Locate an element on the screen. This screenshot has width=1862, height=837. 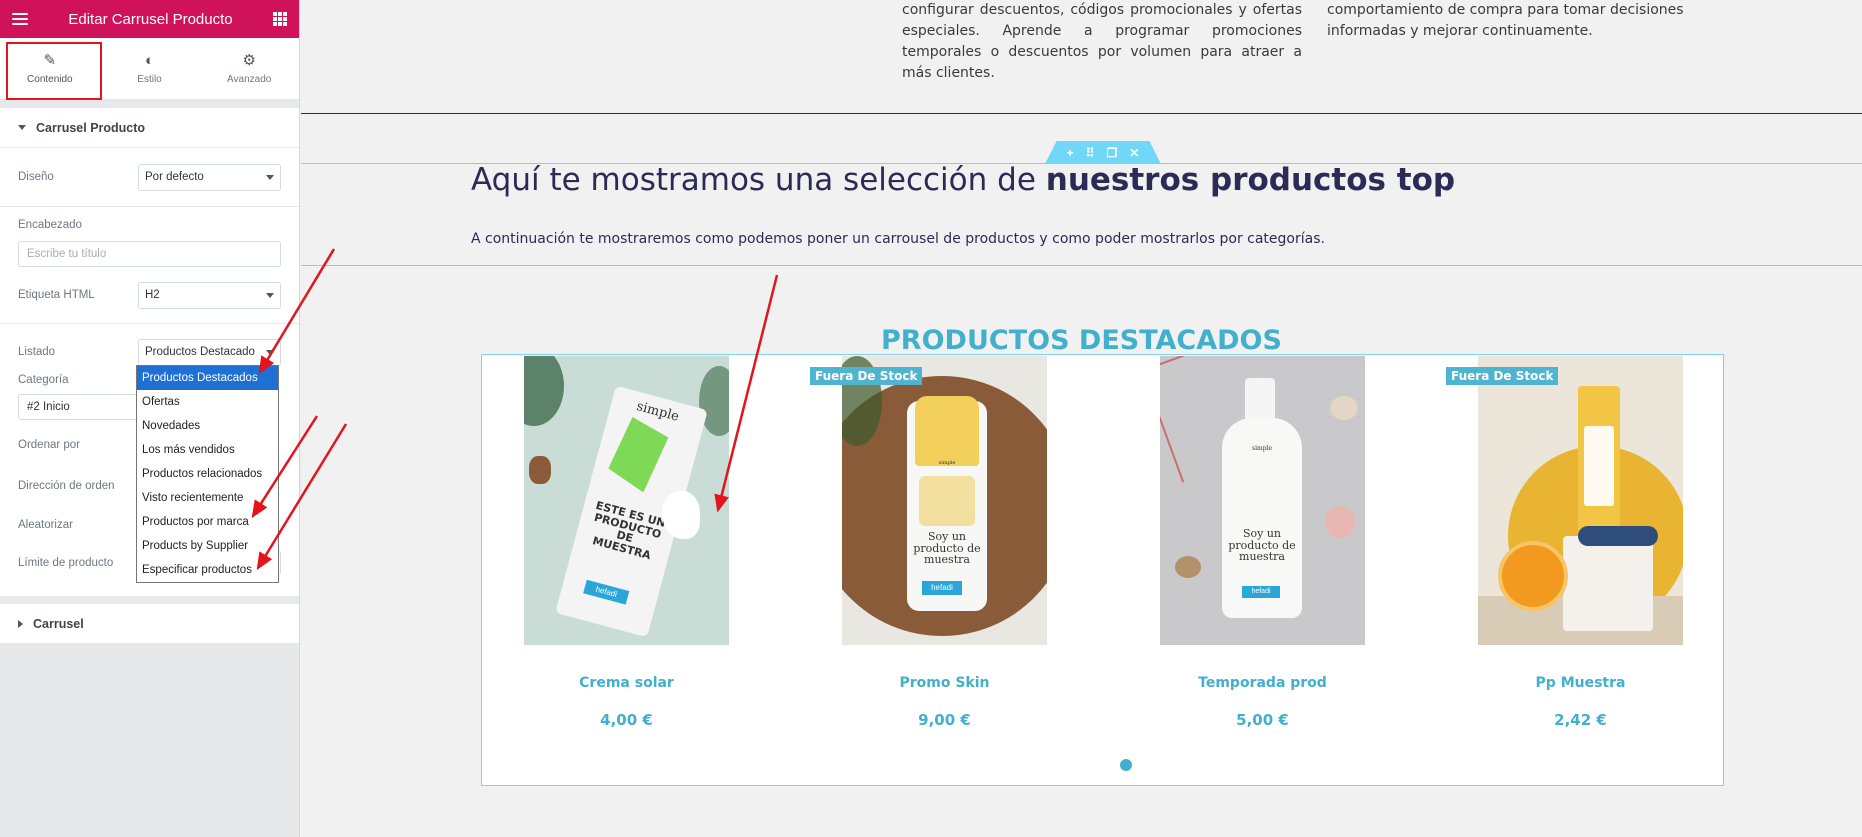
categoria-value: #2 Inicio is located at coordinates (48, 407).